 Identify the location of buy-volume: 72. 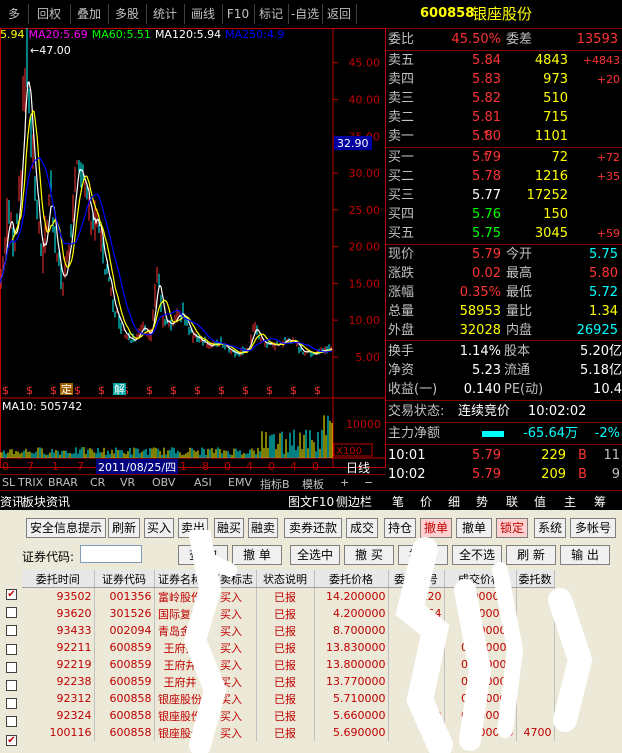
(559, 157).